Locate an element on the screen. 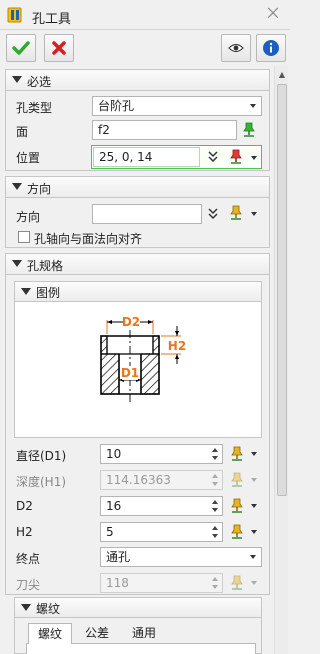 The image size is (320, 654). info-icon is located at coordinates (271, 48).